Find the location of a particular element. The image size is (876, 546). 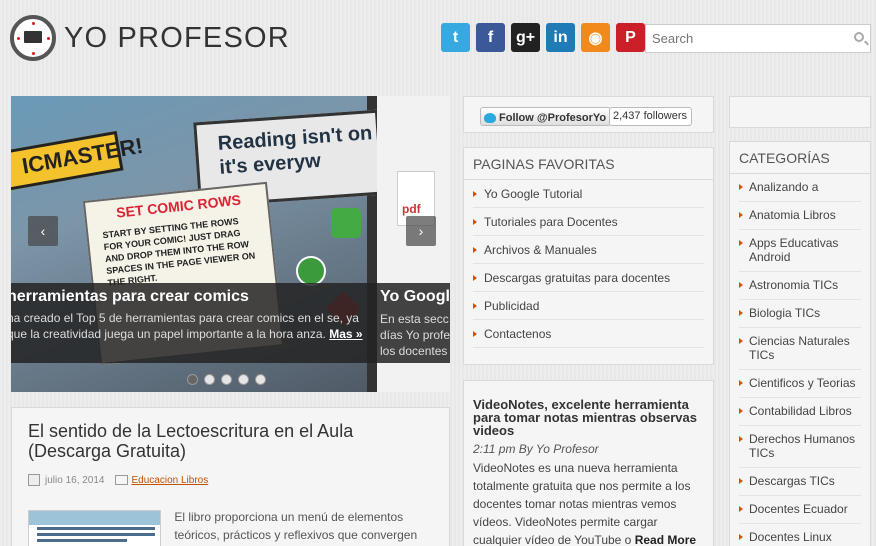

next-arrow-icon: › is located at coordinates (421, 231).